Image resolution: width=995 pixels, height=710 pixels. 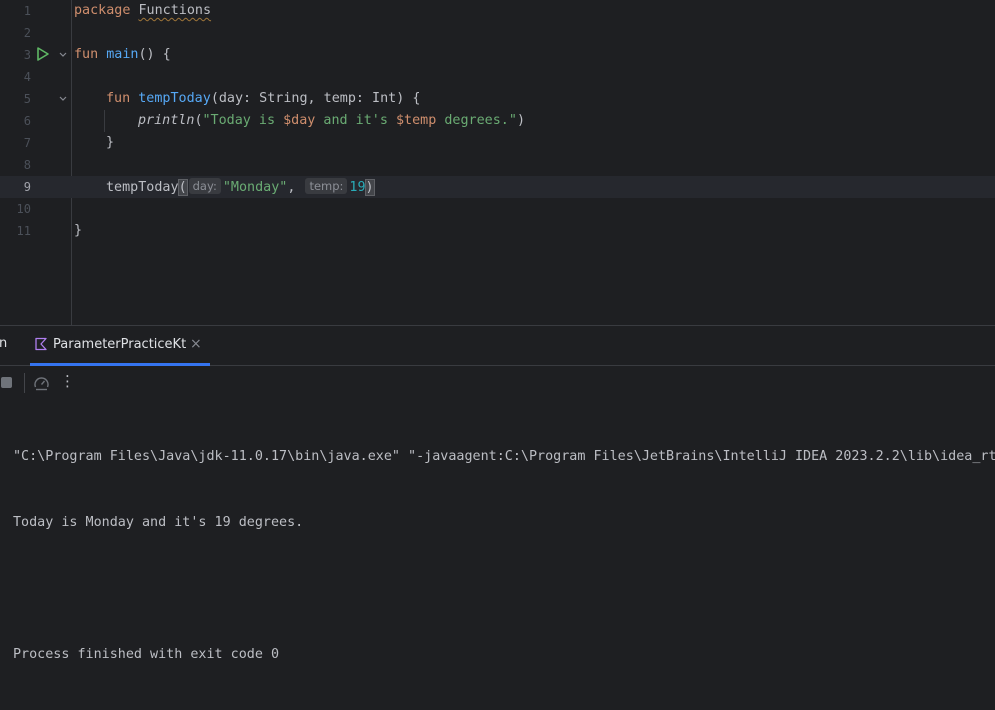 I want to click on tool-window-title-partial: n, so click(x=4, y=343).